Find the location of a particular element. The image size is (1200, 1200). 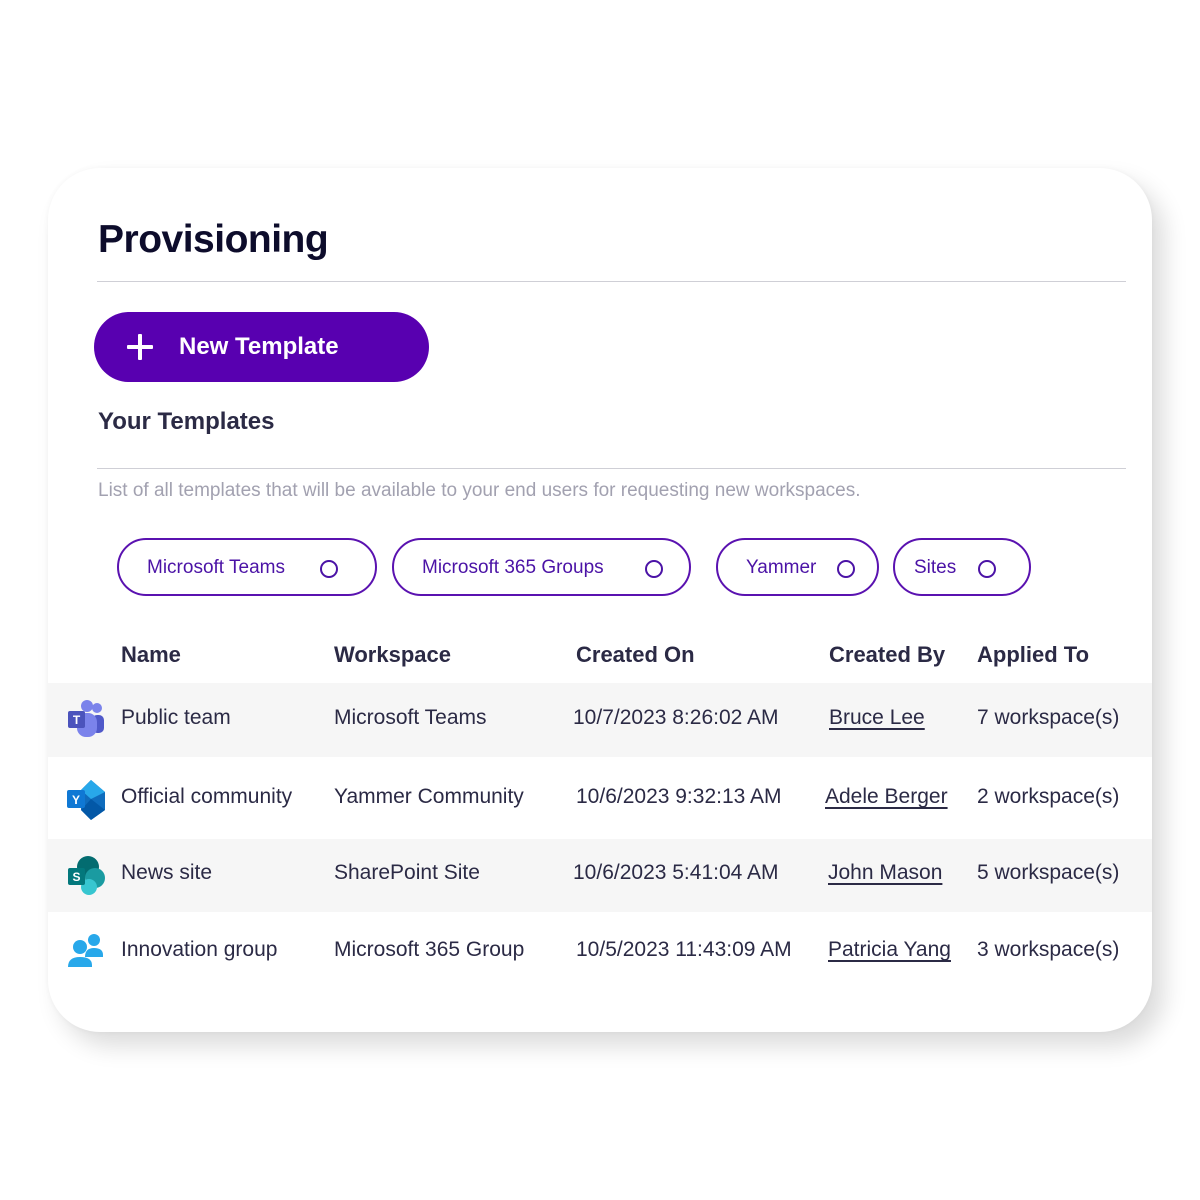

applied-to: 3 workspace(s) is located at coordinates (1048, 949).